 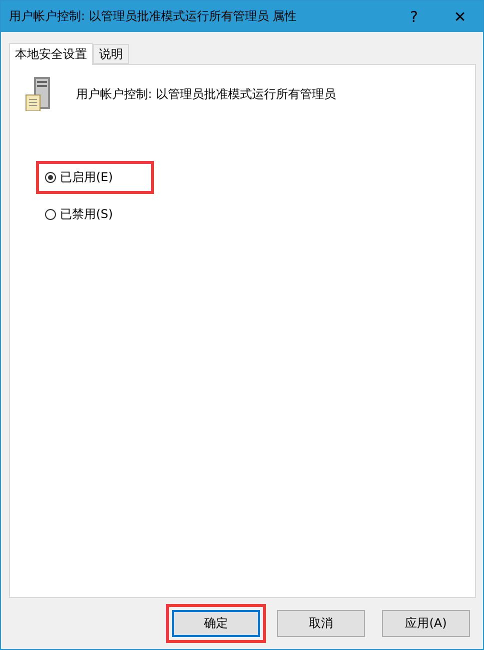 I want to click on radio-option: 已禁用(S), so click(x=95, y=214).